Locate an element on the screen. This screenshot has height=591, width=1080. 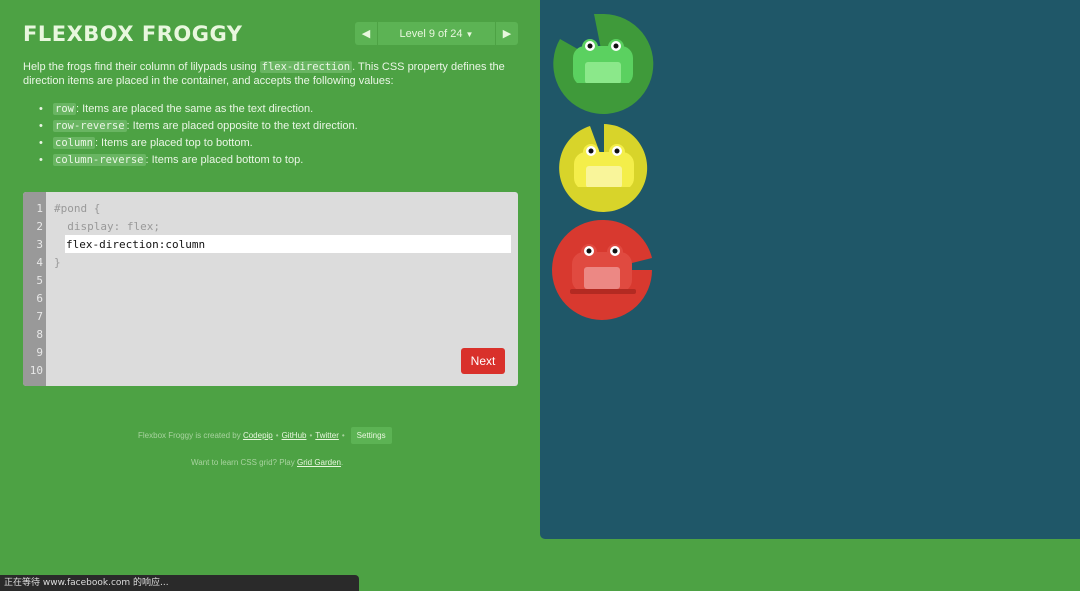
level-label: Level 9 of 24 is located at coordinates (431, 33).